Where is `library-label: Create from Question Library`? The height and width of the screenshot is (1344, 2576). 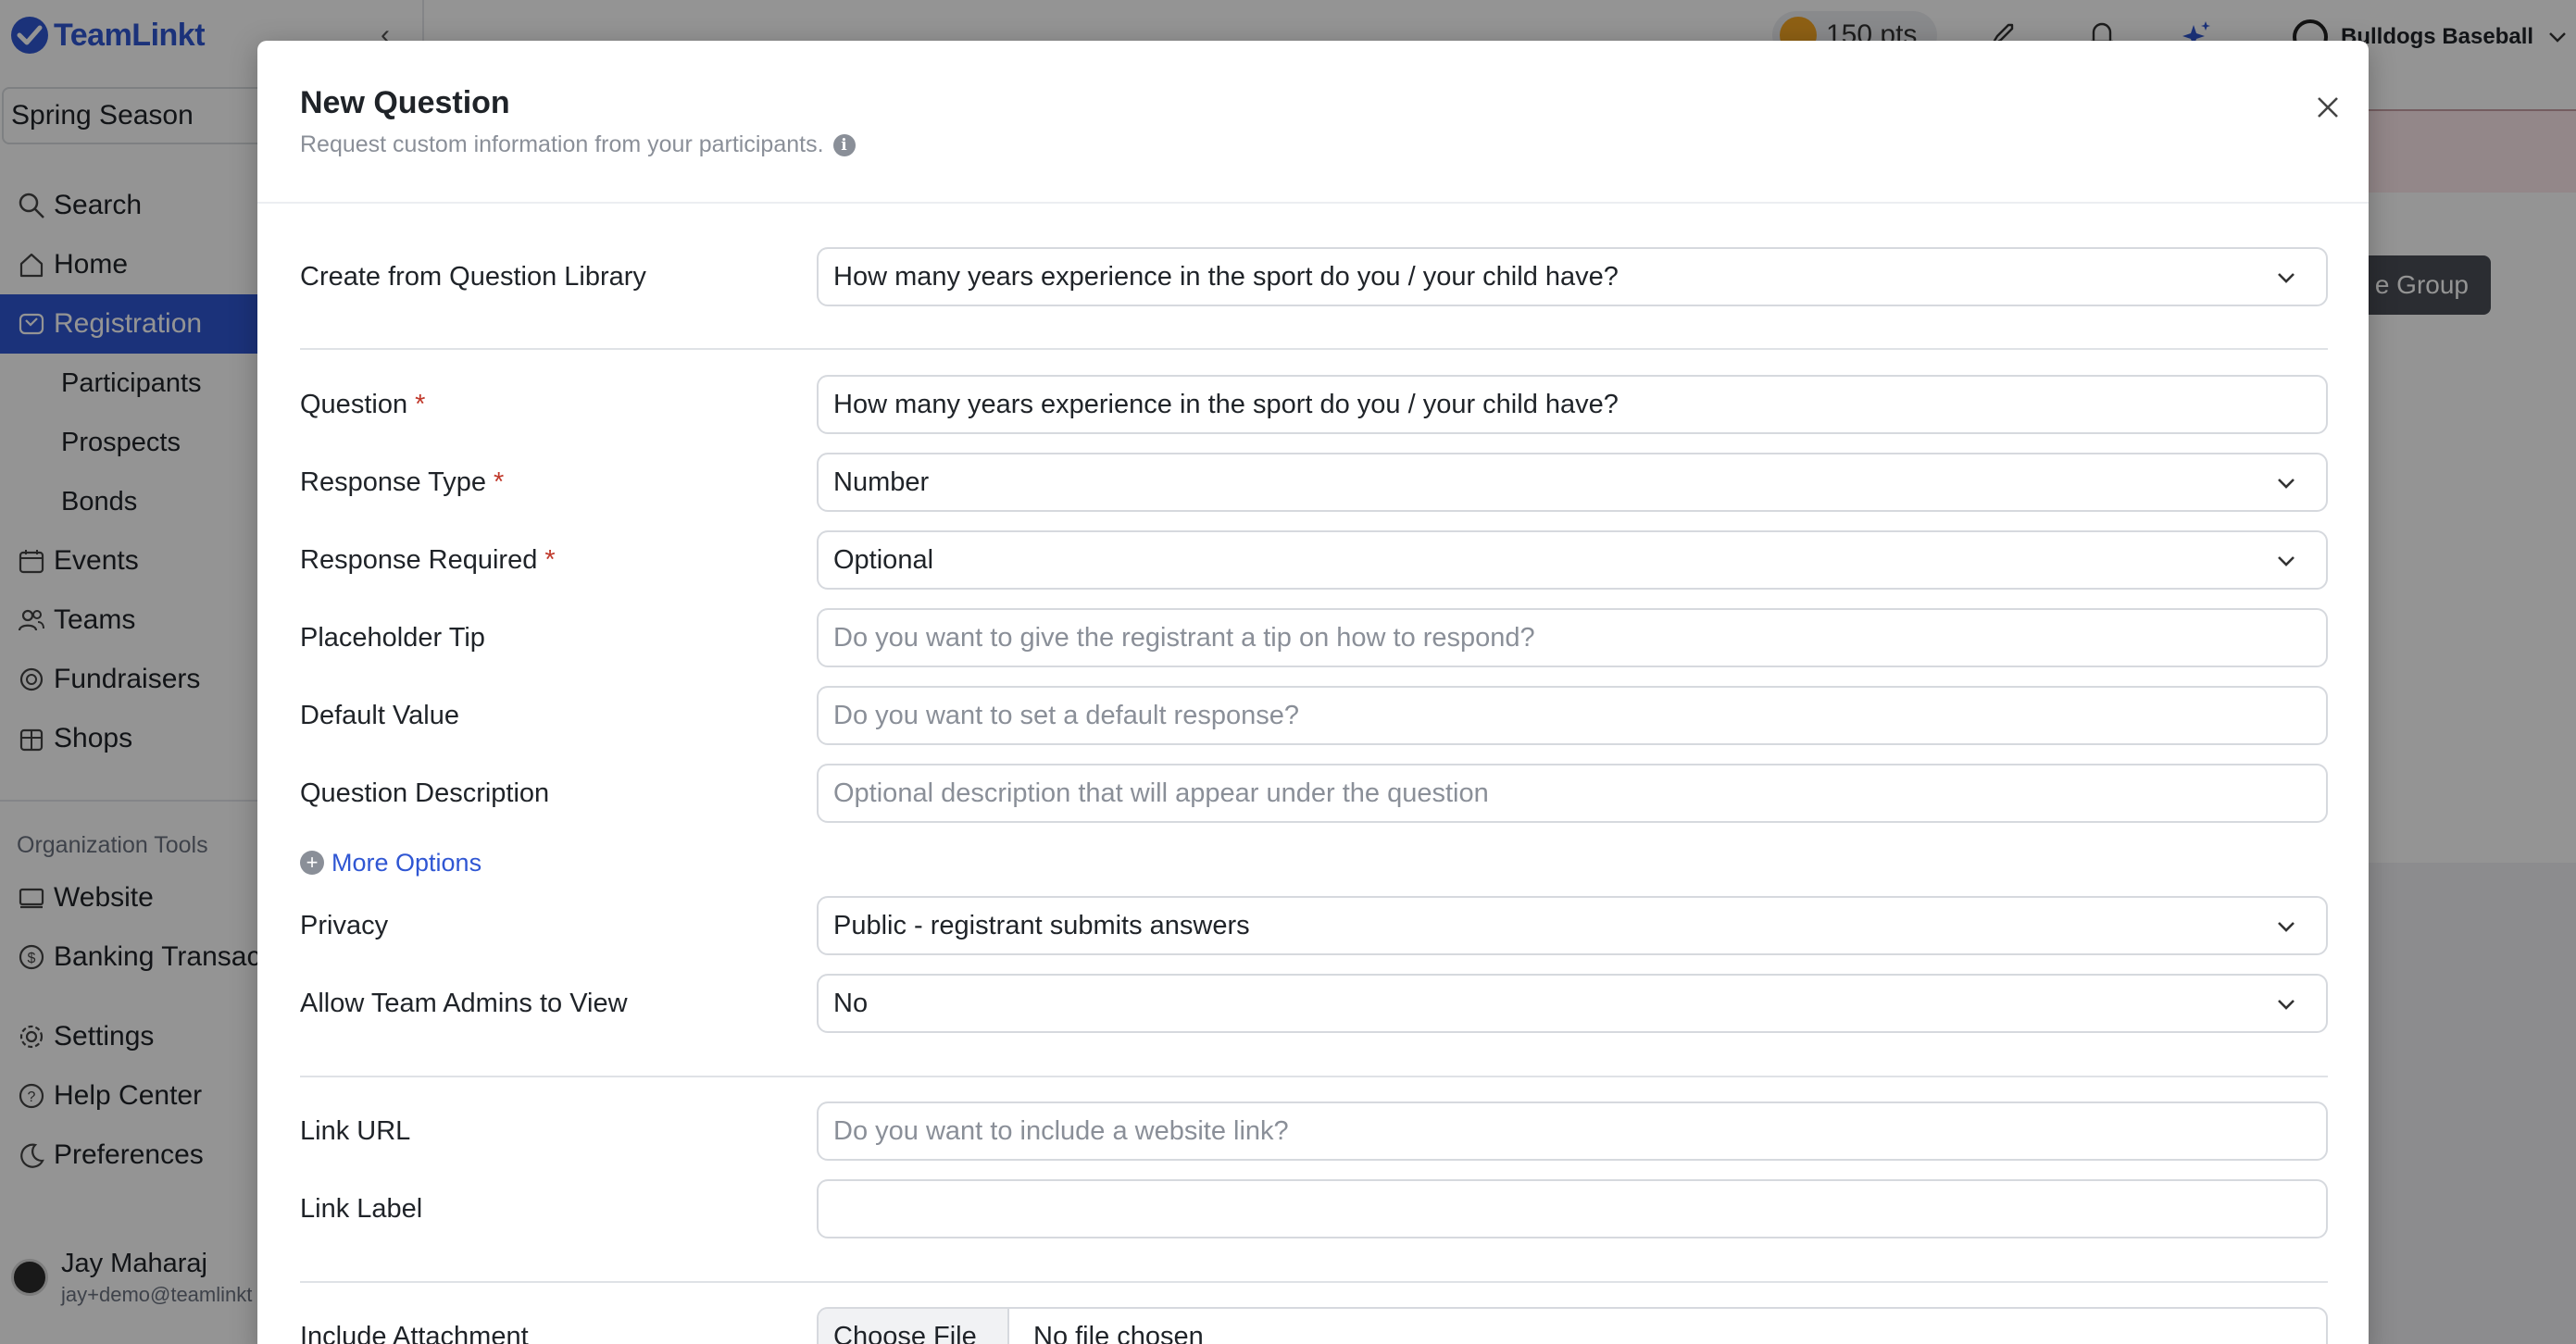
library-label: Create from Question Library is located at coordinates (473, 276).